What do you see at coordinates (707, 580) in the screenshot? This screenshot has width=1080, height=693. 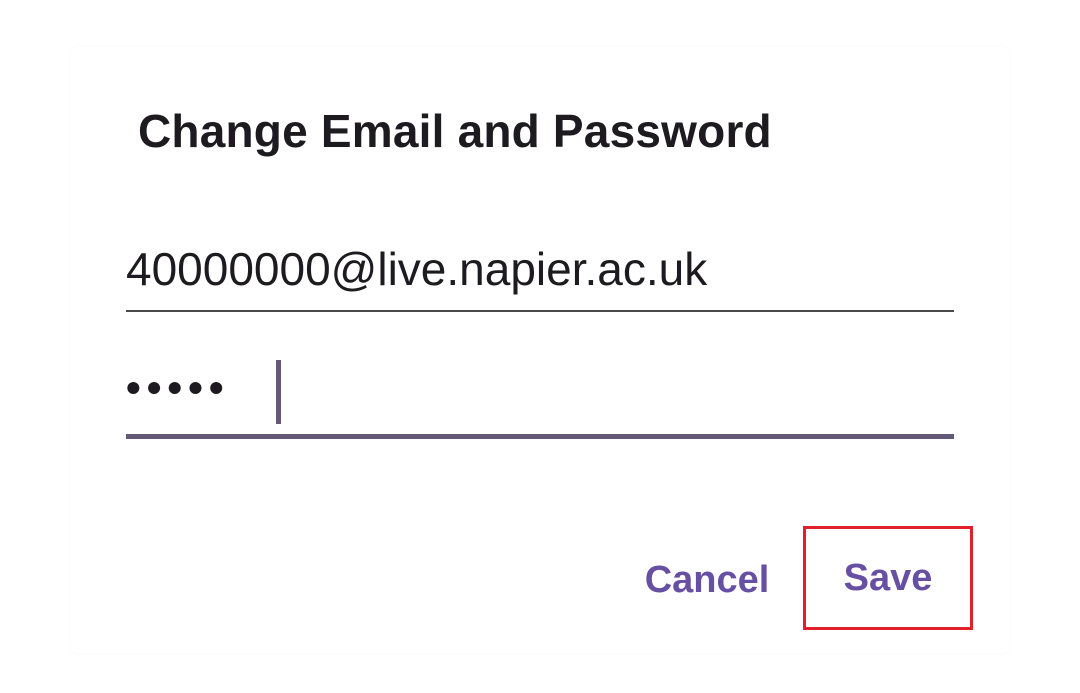 I see `cancel-button: Cancel` at bounding box center [707, 580].